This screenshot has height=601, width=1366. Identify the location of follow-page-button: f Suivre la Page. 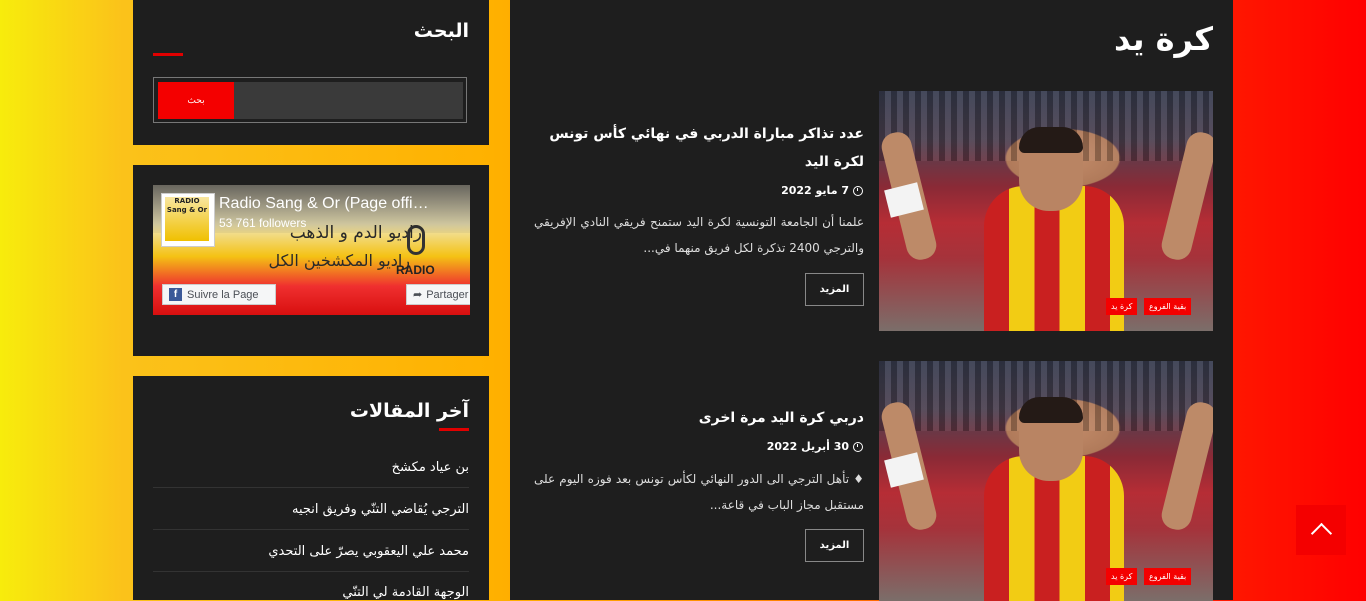
(219, 294).